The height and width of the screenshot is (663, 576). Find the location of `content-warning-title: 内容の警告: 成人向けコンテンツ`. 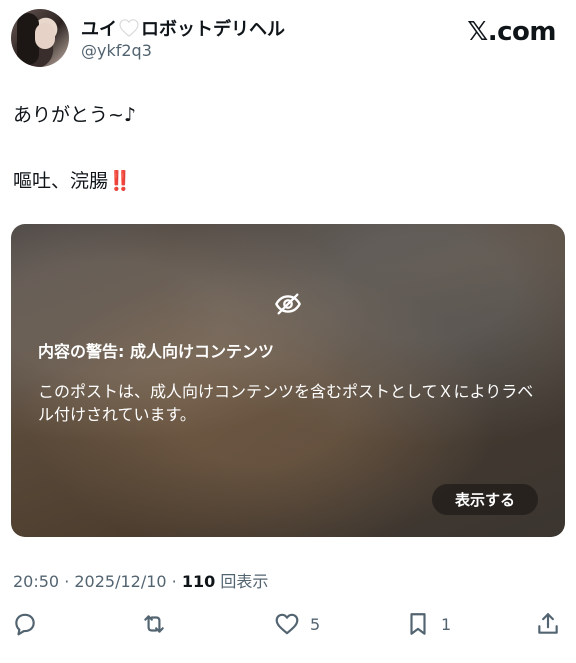

content-warning-title: 内容の警告: 成人向けコンテンツ is located at coordinates (156, 351).